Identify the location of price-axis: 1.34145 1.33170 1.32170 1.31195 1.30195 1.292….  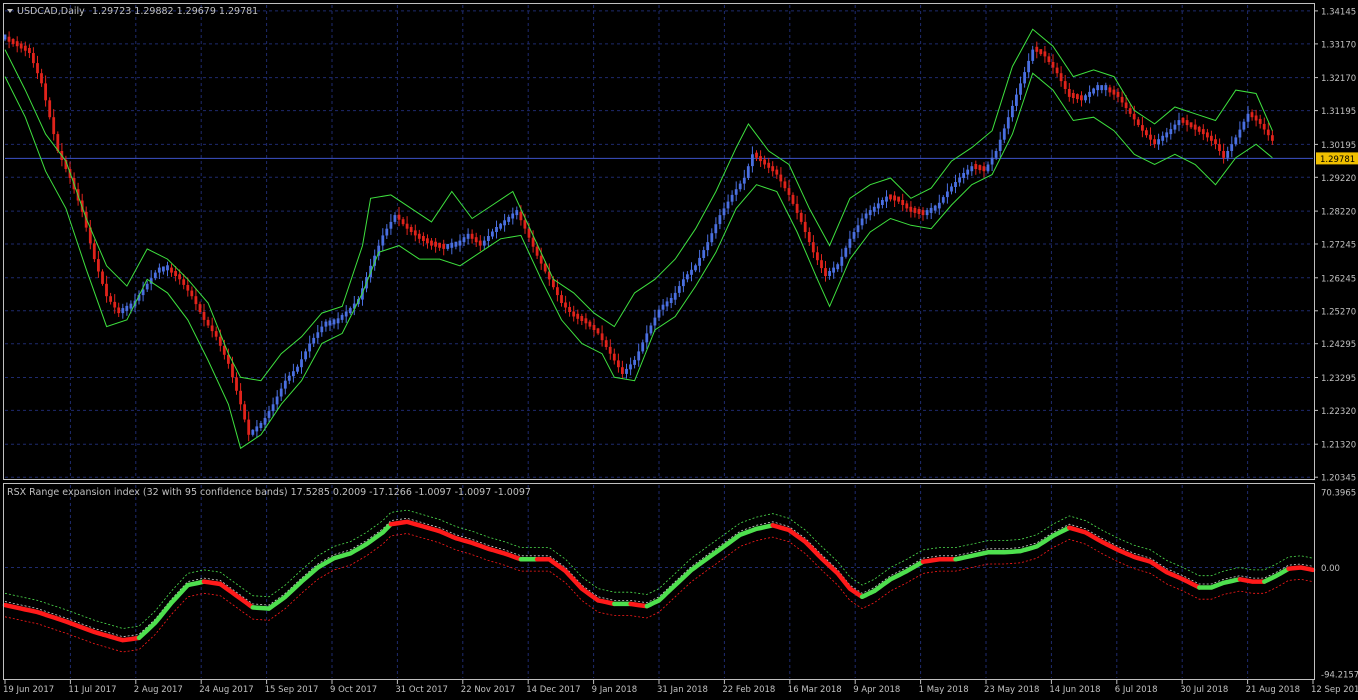
(1336, 245).